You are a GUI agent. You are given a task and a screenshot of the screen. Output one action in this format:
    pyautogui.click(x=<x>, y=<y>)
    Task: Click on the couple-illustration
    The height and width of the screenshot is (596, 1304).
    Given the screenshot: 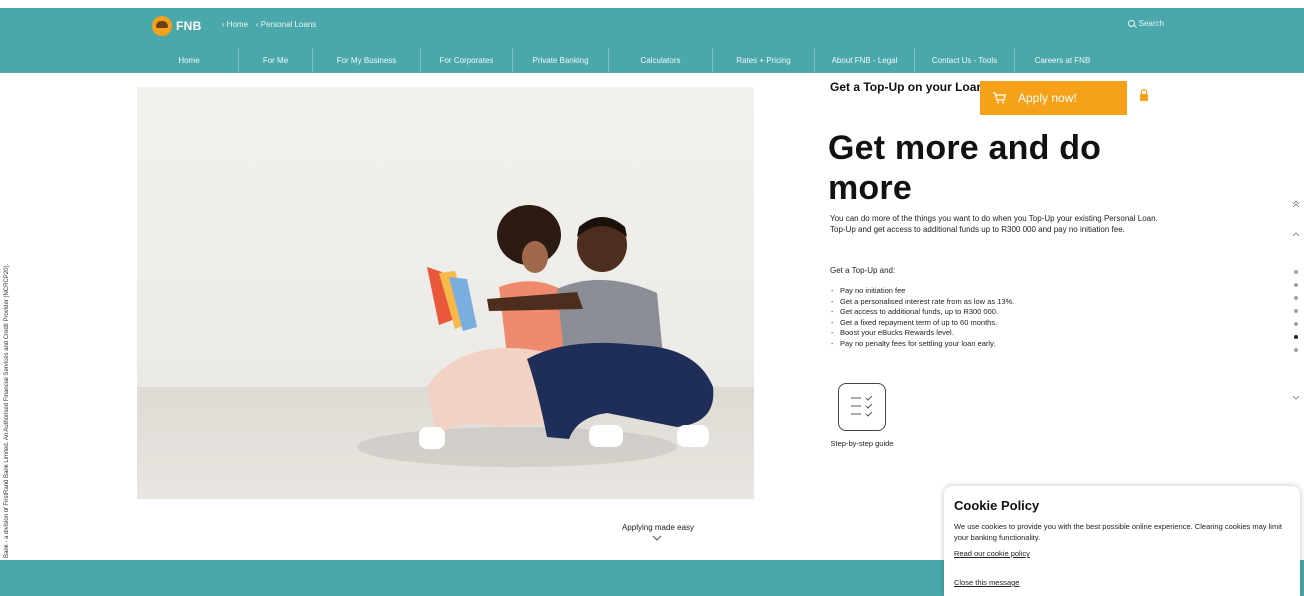 What is the action you would take?
    pyautogui.click(x=566, y=327)
    